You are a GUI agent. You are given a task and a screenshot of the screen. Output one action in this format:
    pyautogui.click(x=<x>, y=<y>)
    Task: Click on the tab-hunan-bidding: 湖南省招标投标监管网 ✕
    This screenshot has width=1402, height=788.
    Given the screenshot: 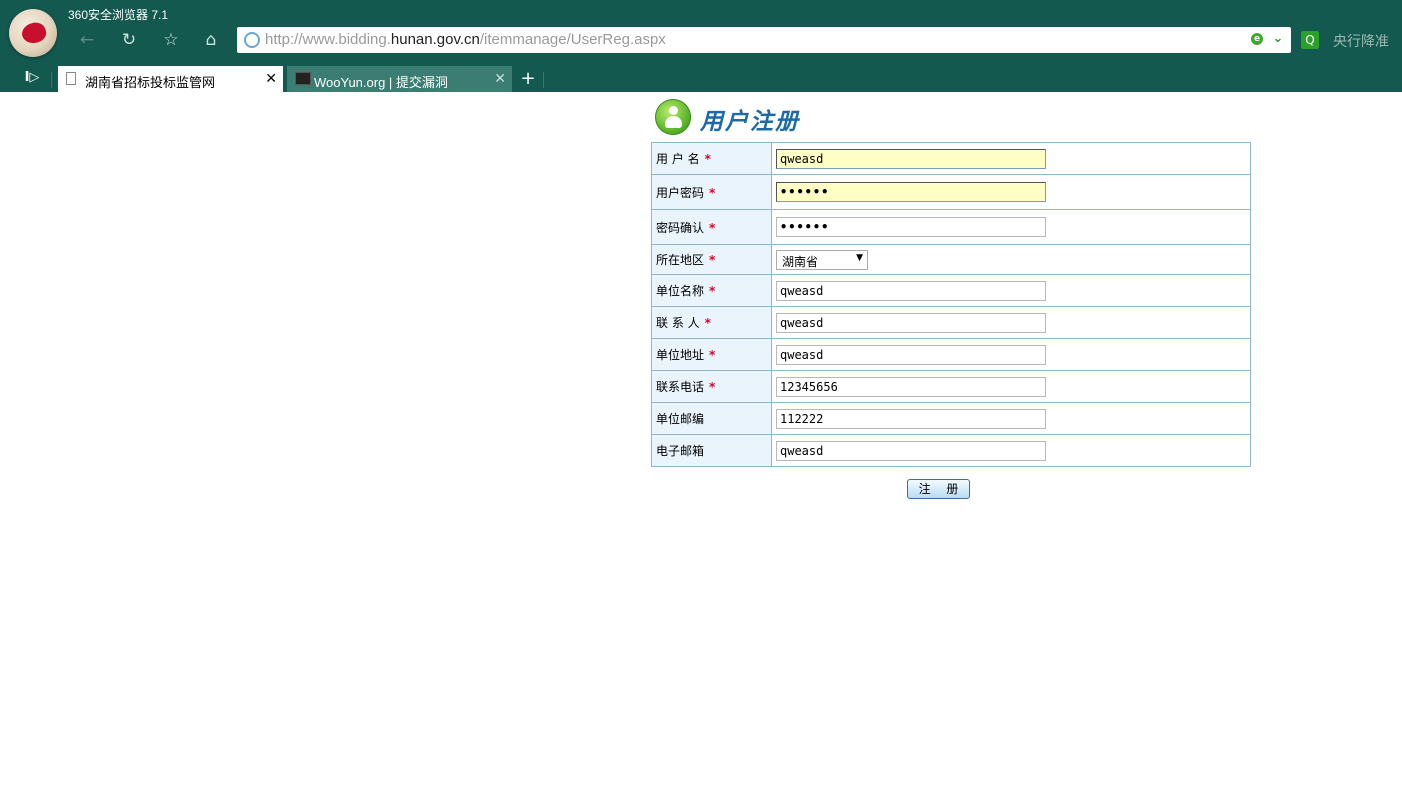 What is the action you would take?
    pyautogui.click(x=170, y=79)
    